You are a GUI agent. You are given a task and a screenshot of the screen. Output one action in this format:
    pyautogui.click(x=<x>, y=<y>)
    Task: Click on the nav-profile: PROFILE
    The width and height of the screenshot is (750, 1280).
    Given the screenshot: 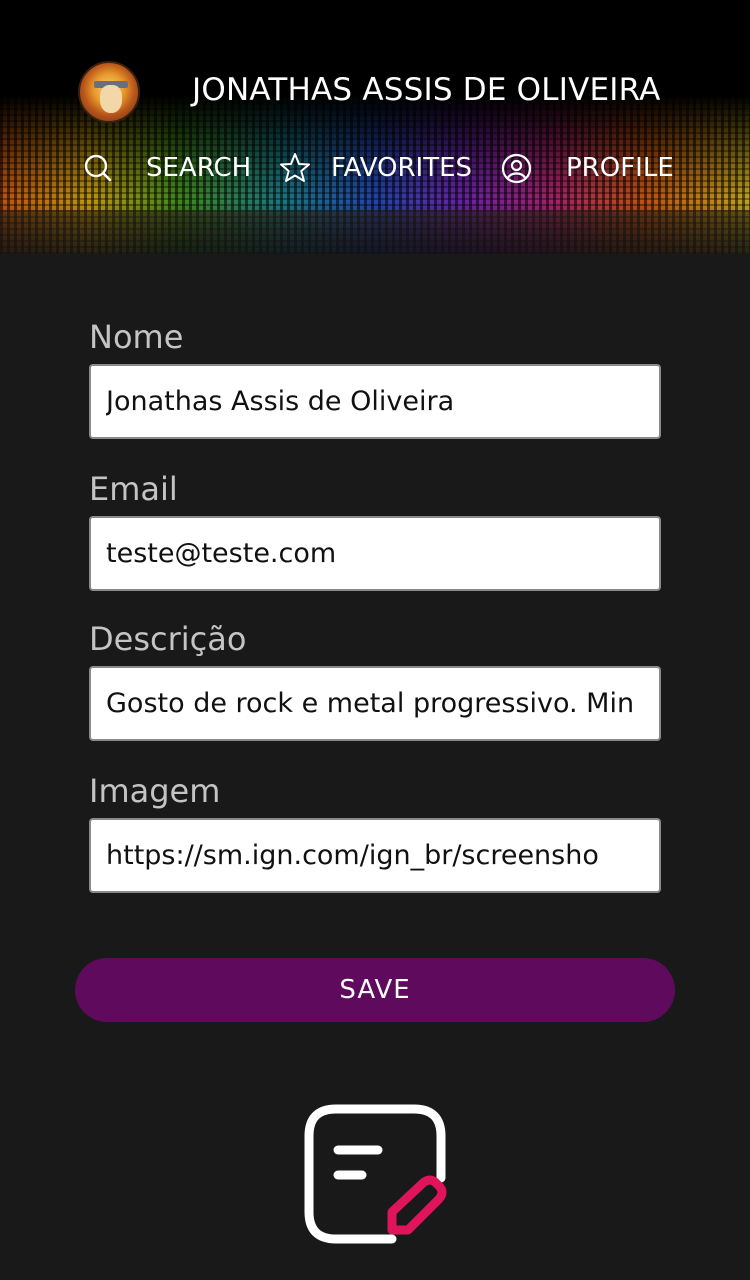 What is the action you would take?
    pyautogui.click(x=587, y=168)
    